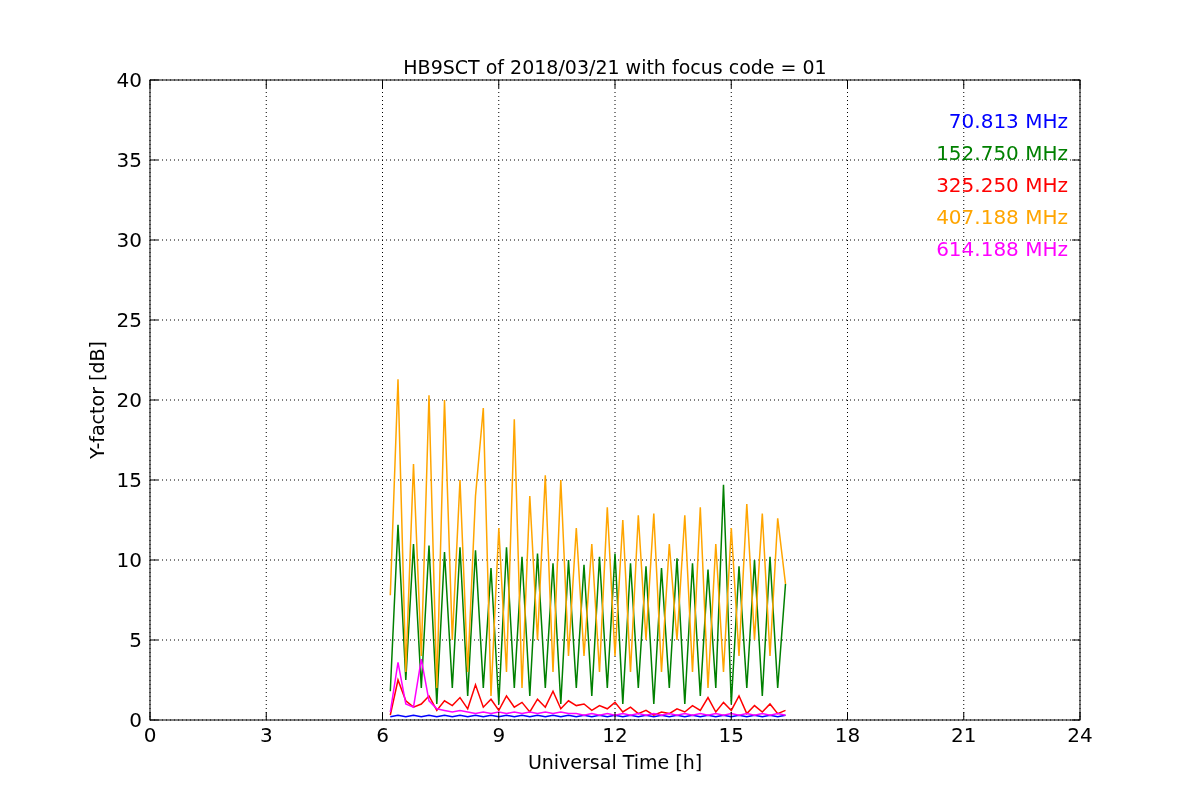  What do you see at coordinates (615, 762) in the screenshot?
I see `x-axis-label: Universal Time [h]` at bounding box center [615, 762].